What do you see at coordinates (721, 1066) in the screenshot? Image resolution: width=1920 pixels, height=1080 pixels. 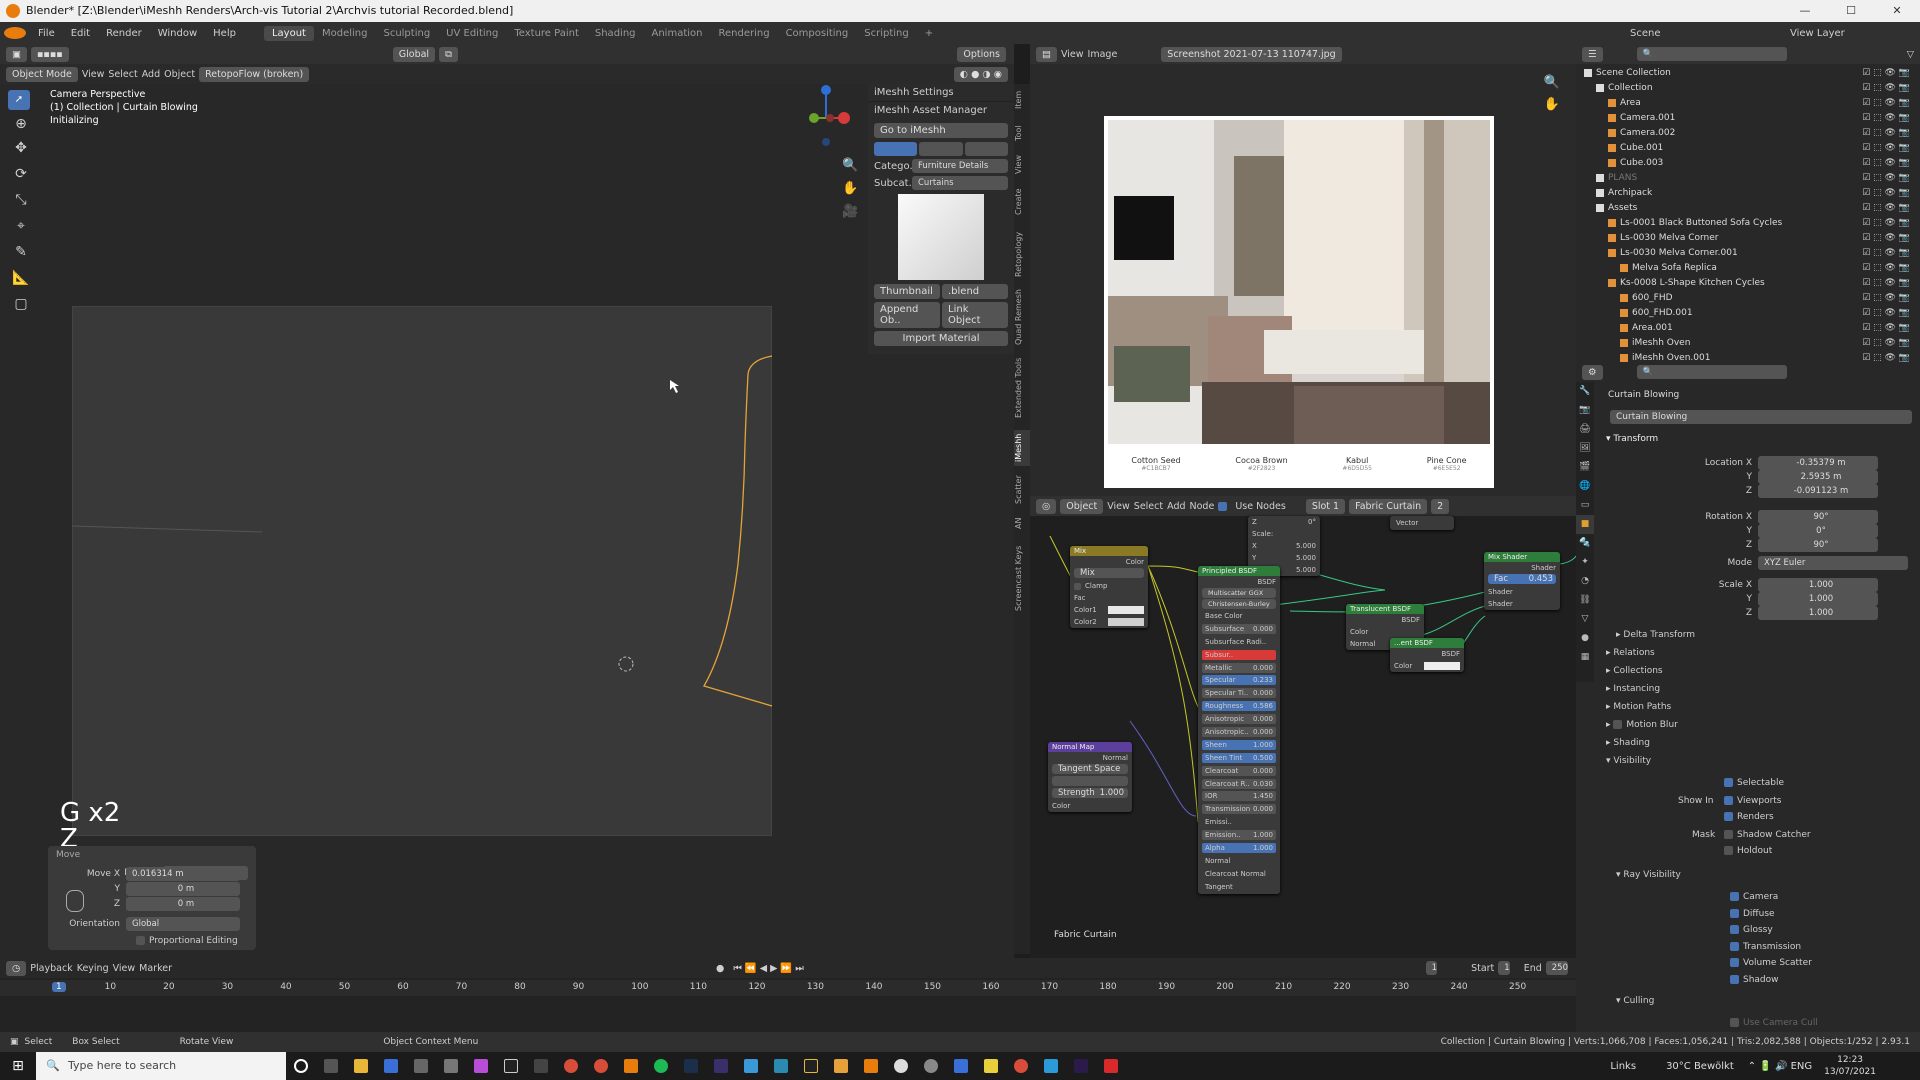 I see `media-encoder-icon` at bounding box center [721, 1066].